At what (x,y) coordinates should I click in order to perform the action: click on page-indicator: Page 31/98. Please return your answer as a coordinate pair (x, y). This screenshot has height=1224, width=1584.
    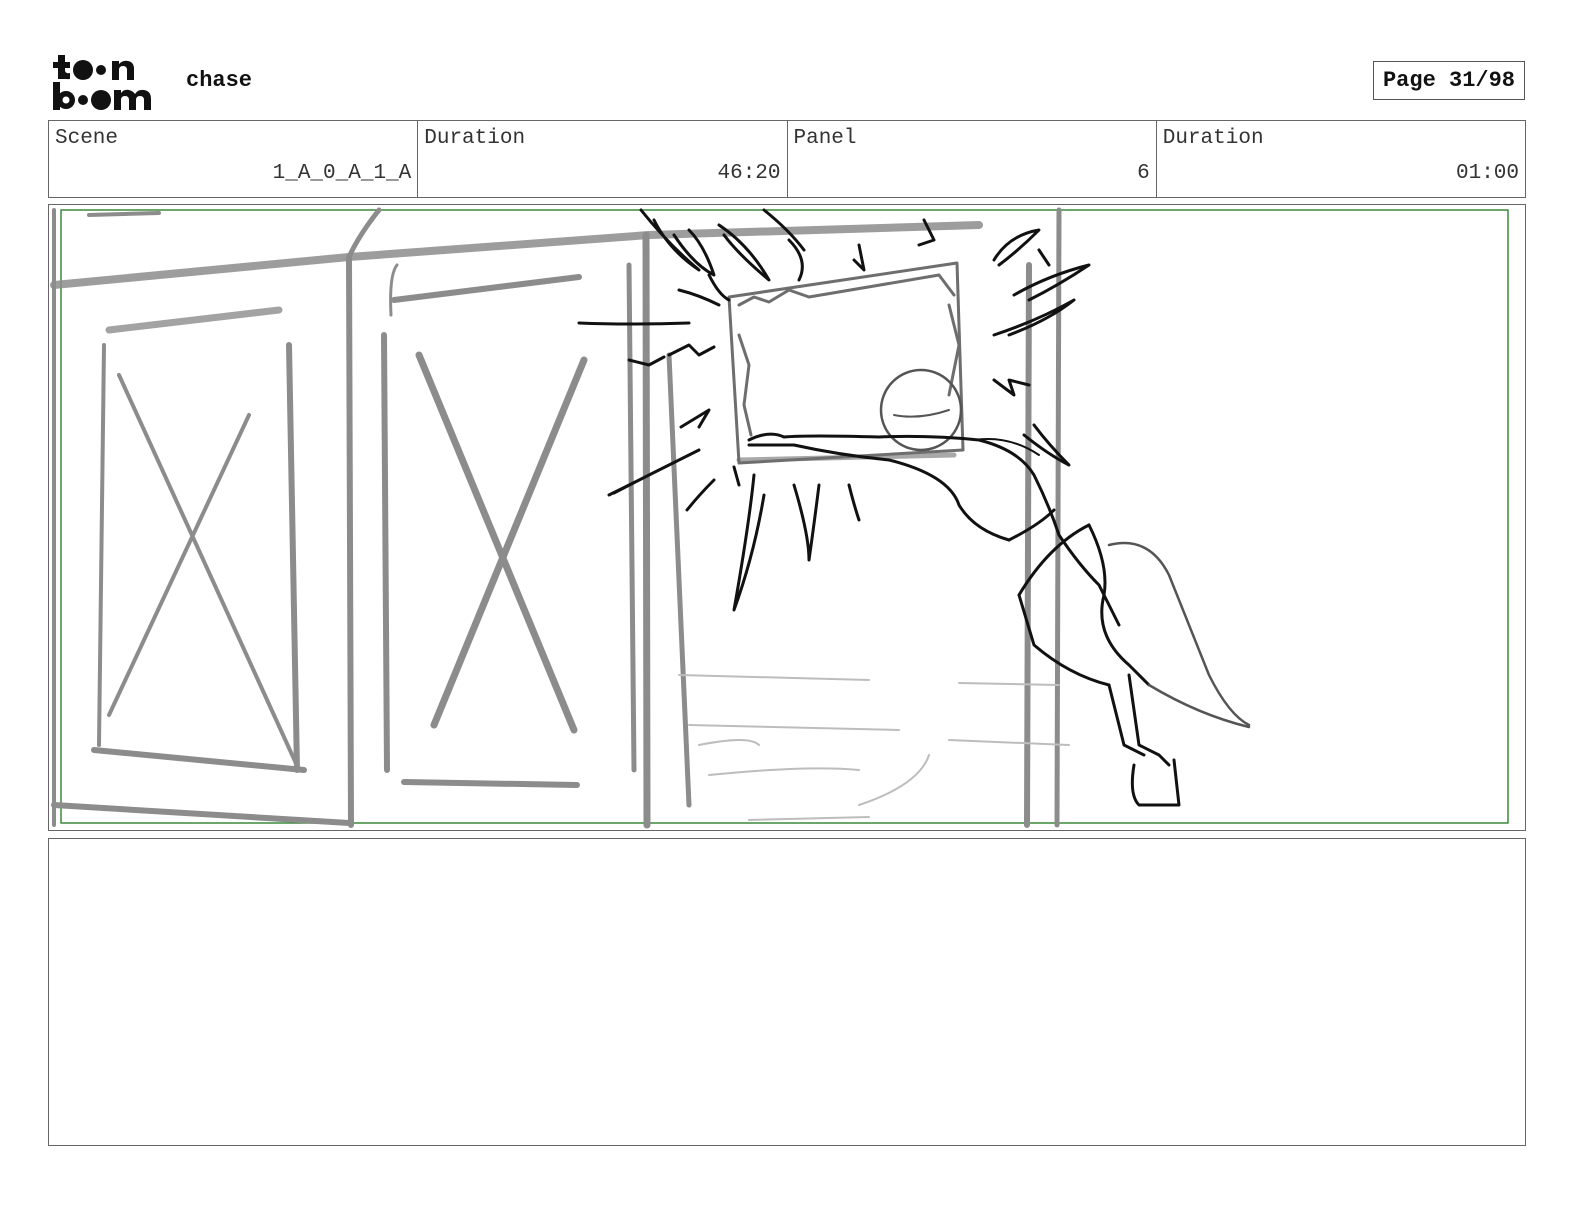
    Looking at the image, I should click on (1449, 80).